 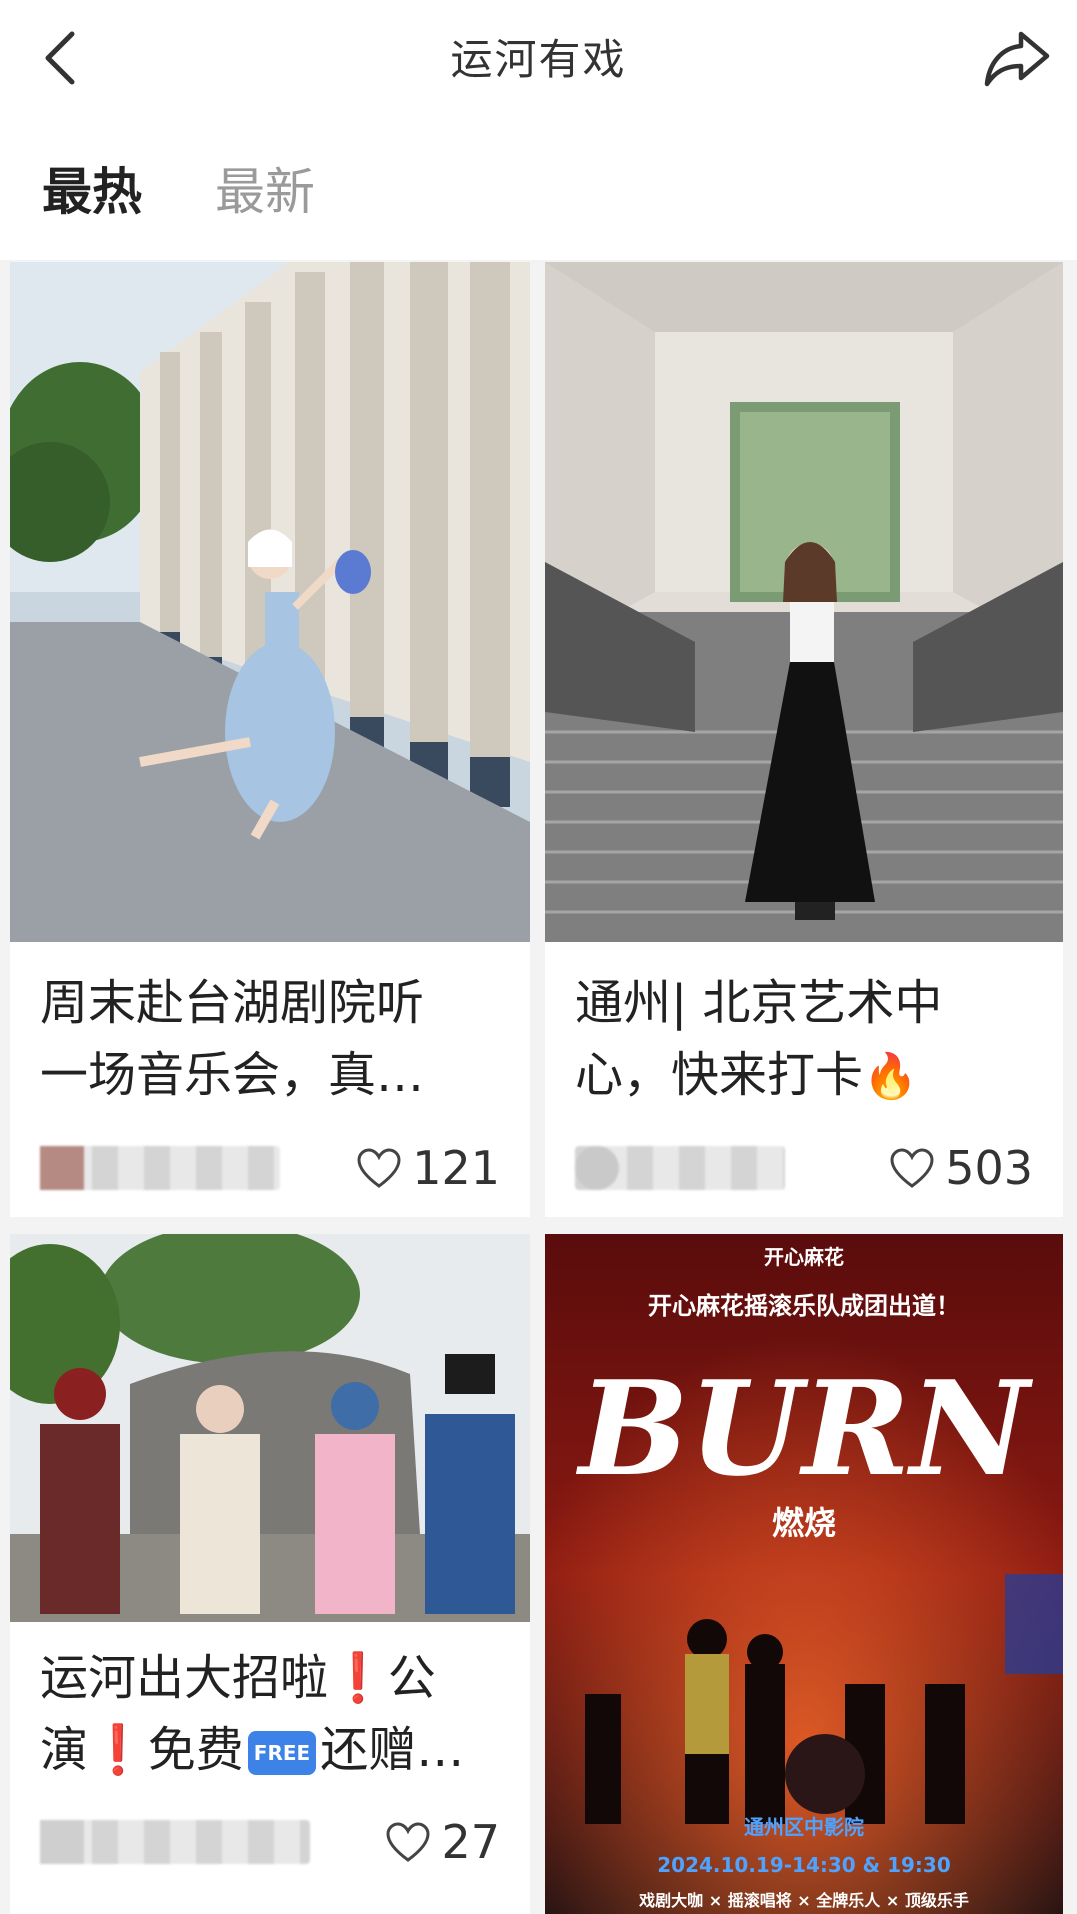 I want to click on sort-tabs: 最热 最新, so click(x=538, y=185).